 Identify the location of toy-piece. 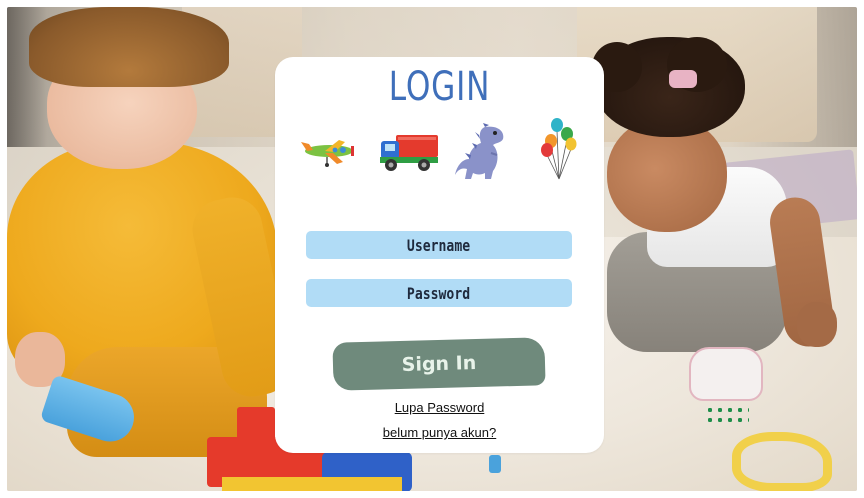
(495, 464).